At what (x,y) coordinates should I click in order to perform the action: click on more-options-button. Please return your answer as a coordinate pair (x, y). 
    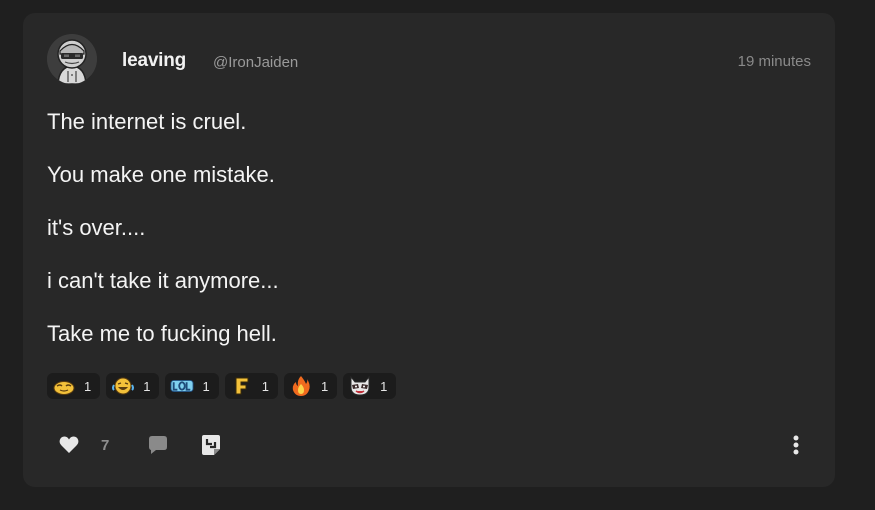
    Looking at the image, I should click on (796, 445).